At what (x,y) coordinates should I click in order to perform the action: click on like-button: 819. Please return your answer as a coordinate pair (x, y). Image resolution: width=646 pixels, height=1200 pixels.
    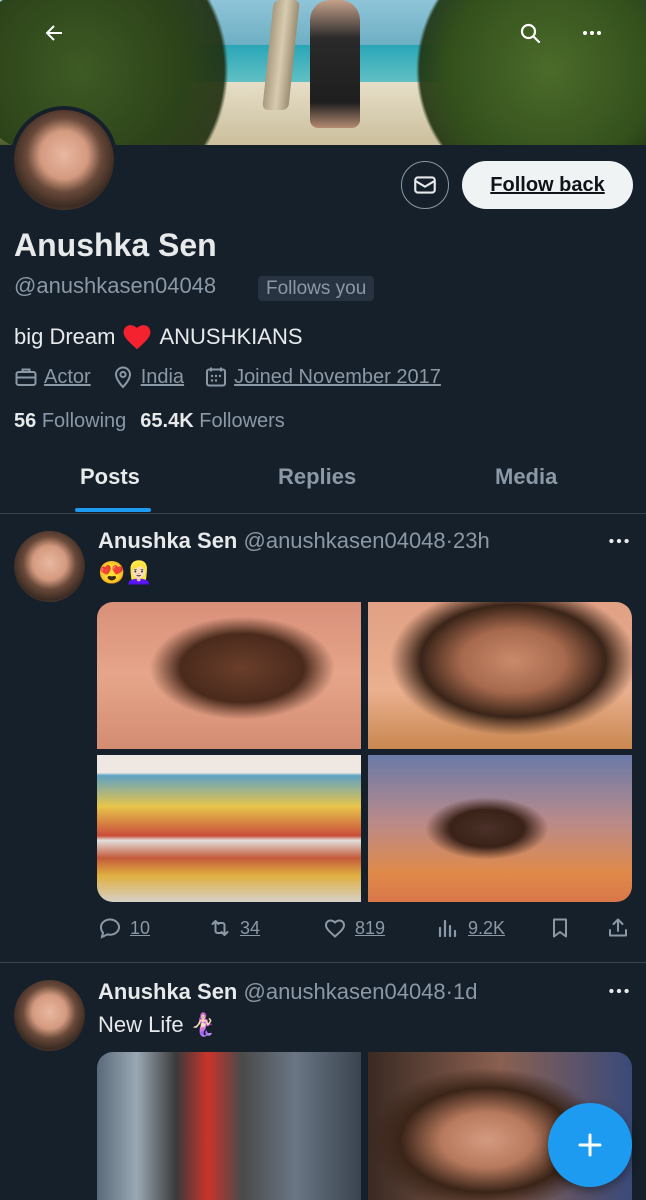
    Looking at the image, I should click on (354, 928).